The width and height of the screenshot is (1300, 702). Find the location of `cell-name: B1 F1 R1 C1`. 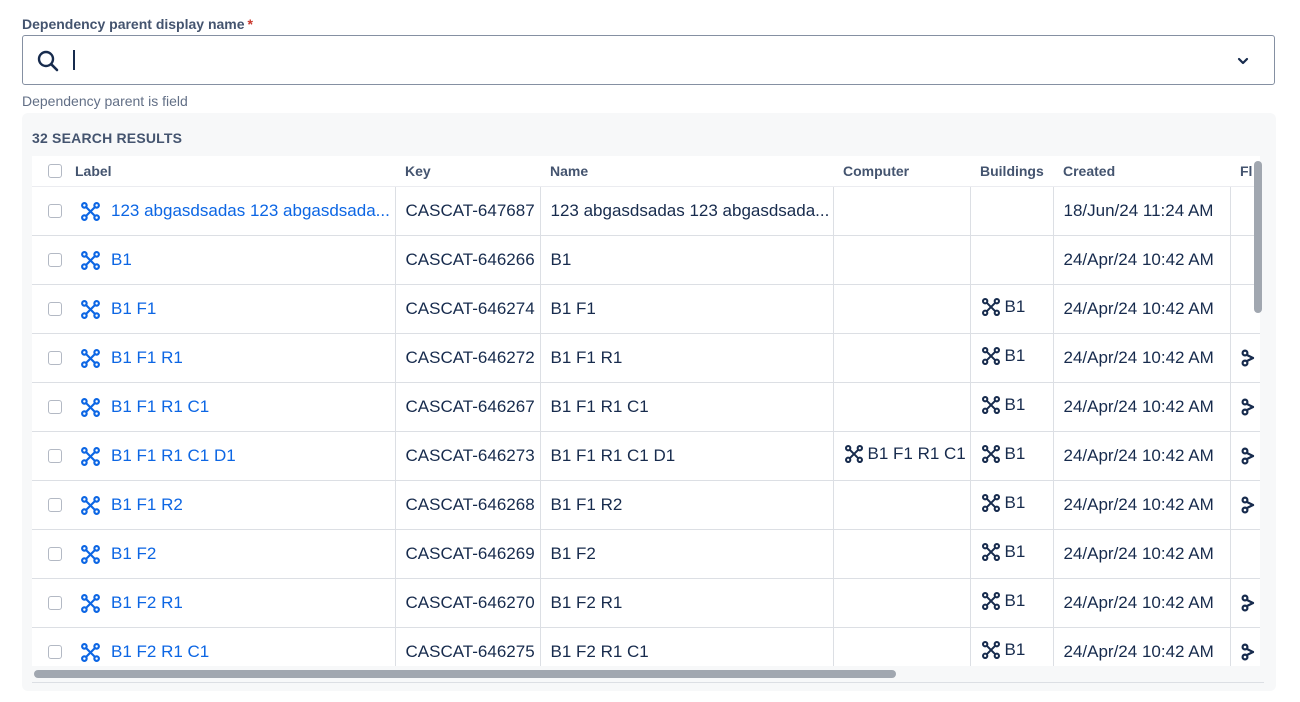

cell-name: B1 F1 R1 C1 is located at coordinates (686, 407).